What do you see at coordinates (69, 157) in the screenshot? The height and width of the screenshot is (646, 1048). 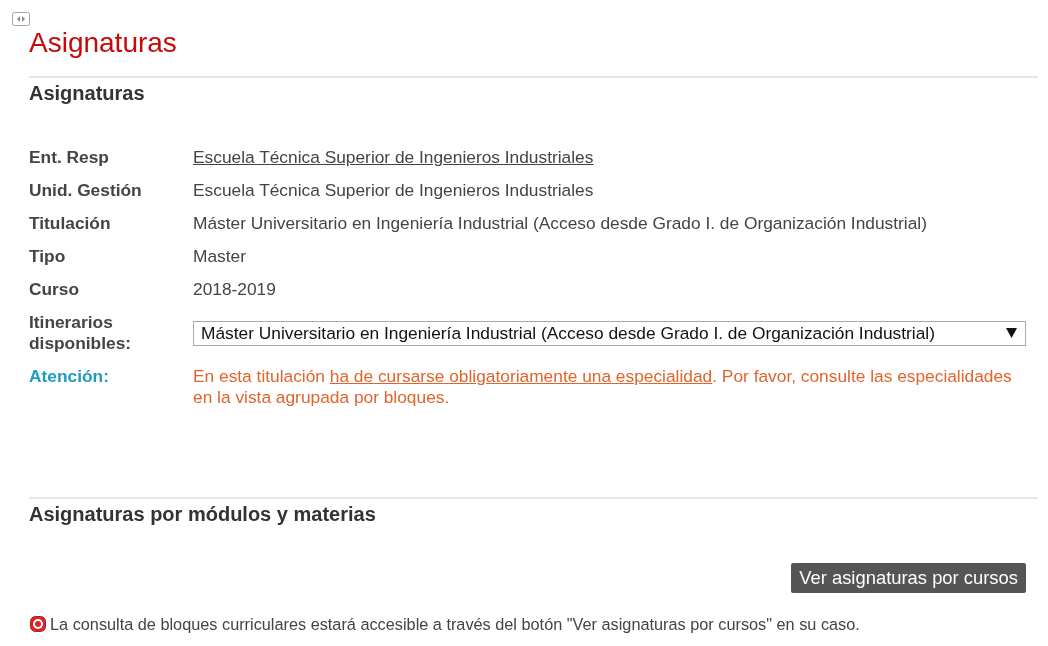 I see `field-label: Ent. Resp` at bounding box center [69, 157].